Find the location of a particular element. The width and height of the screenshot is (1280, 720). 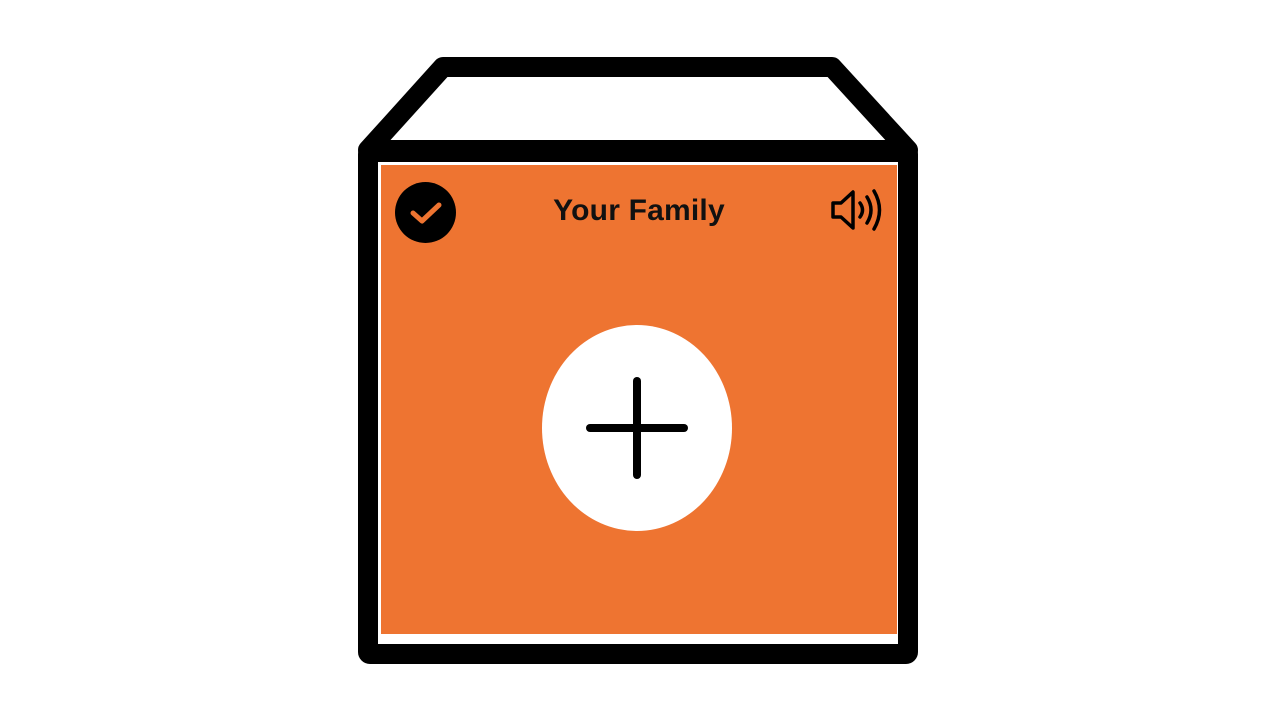

audio-button is located at coordinates (858, 210).